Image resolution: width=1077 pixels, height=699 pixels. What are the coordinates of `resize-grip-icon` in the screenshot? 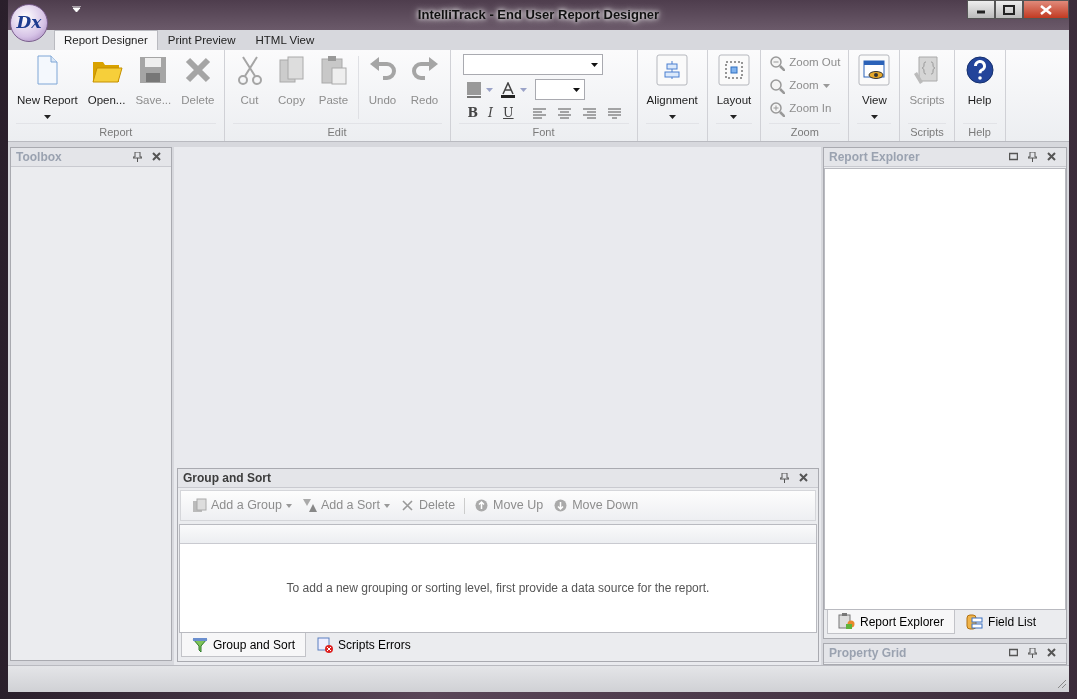 It's located at (1061, 683).